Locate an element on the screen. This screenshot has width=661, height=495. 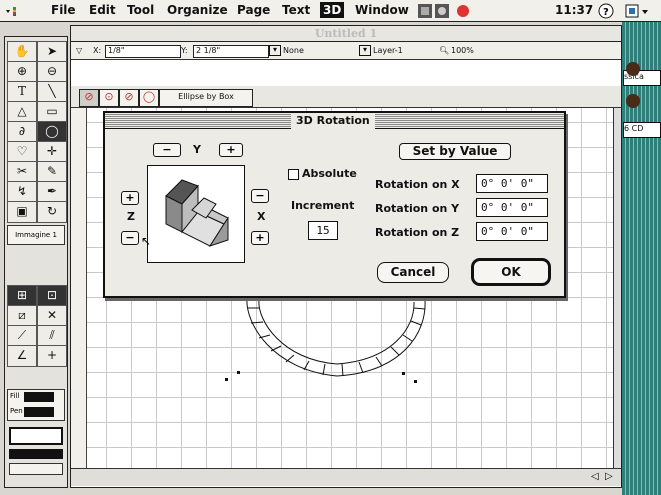
rotation-x-field: 0° 0' 0" is located at coordinates (512, 183).